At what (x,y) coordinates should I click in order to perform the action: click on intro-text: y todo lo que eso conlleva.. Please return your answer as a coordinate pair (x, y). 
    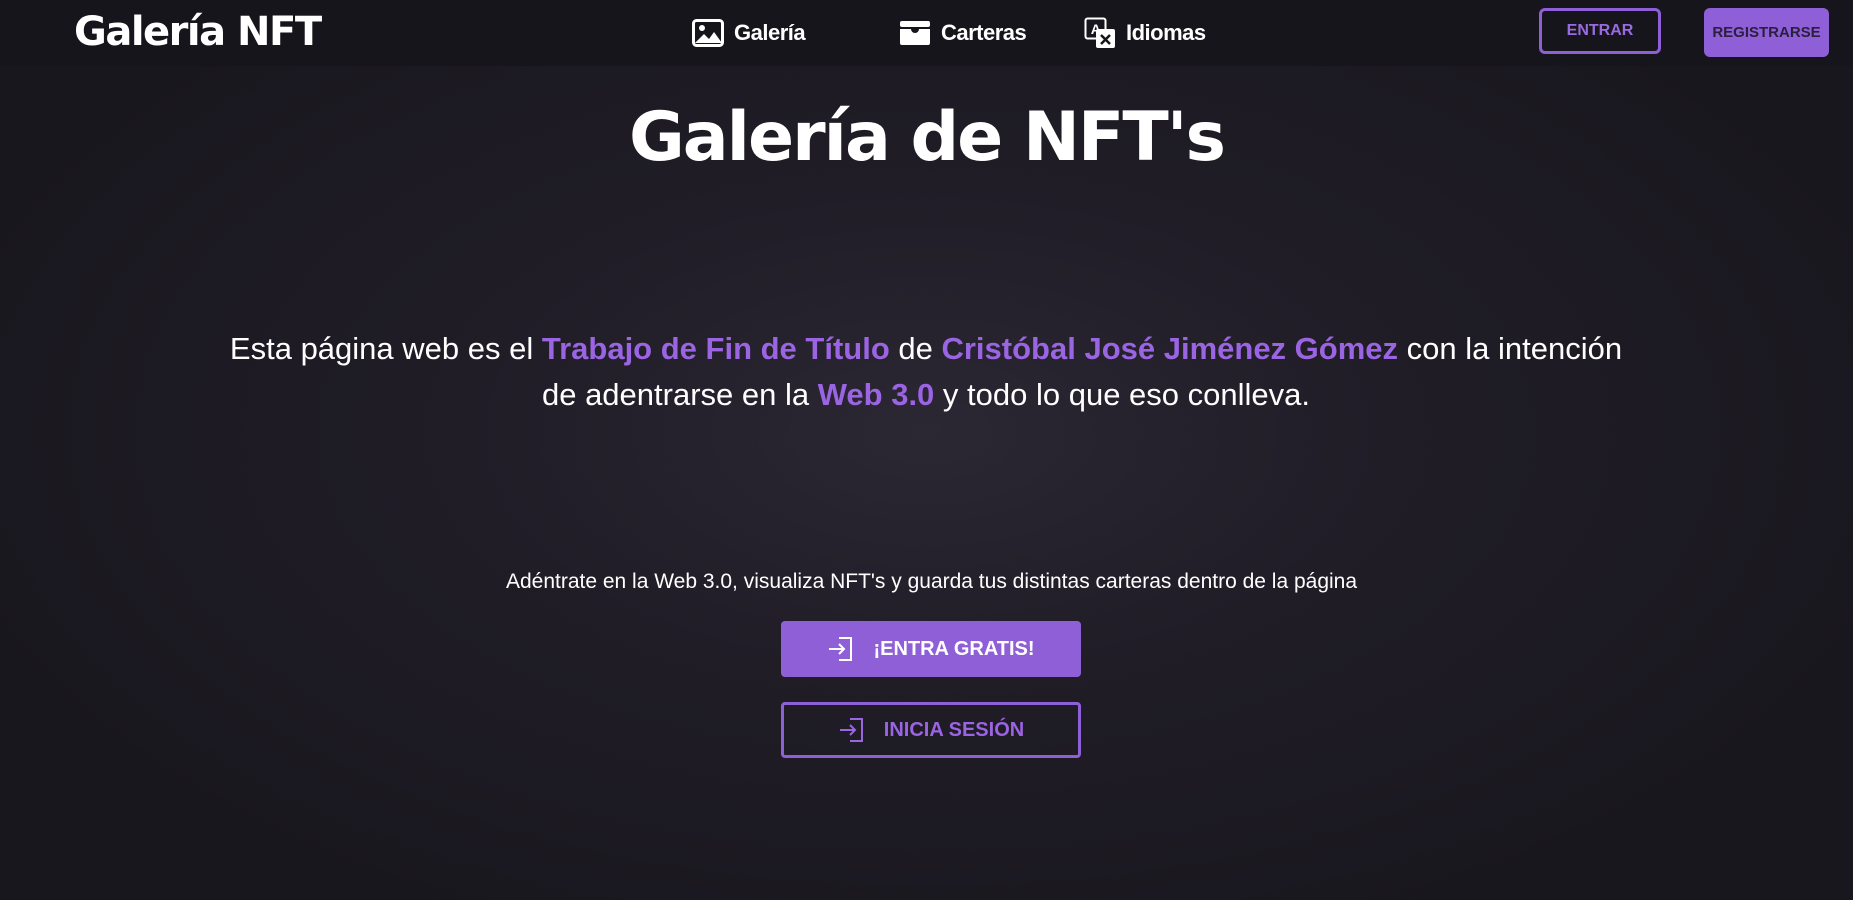
    Looking at the image, I should click on (1122, 394).